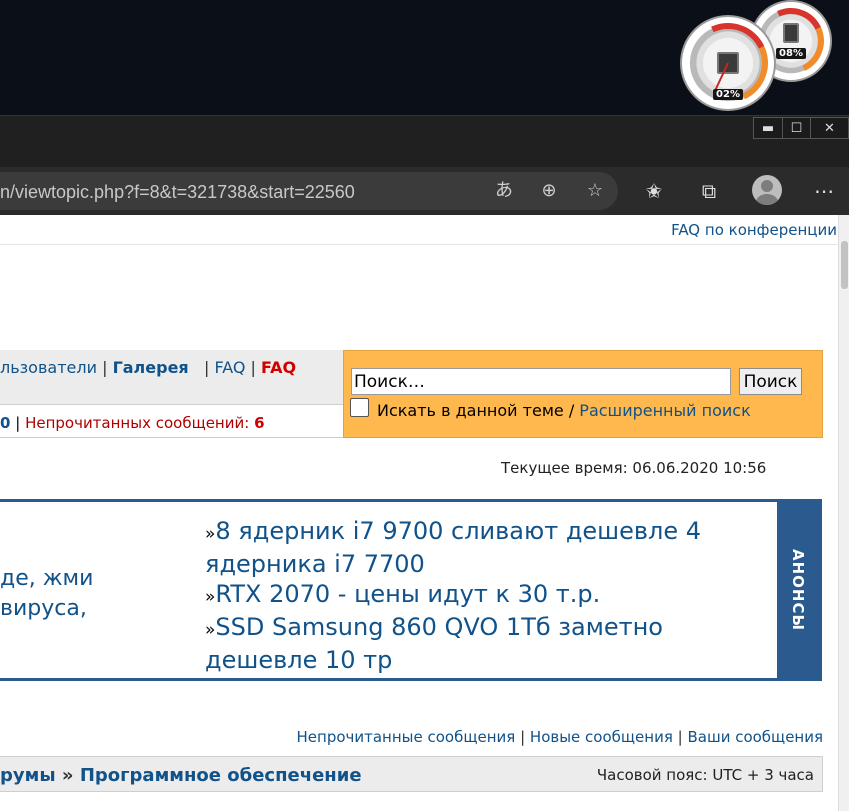 Image resolution: width=849 pixels, height=811 pixels. Describe the element at coordinates (278, 367) in the screenshot. I see `nav-faq-red-link: FAQ` at that location.